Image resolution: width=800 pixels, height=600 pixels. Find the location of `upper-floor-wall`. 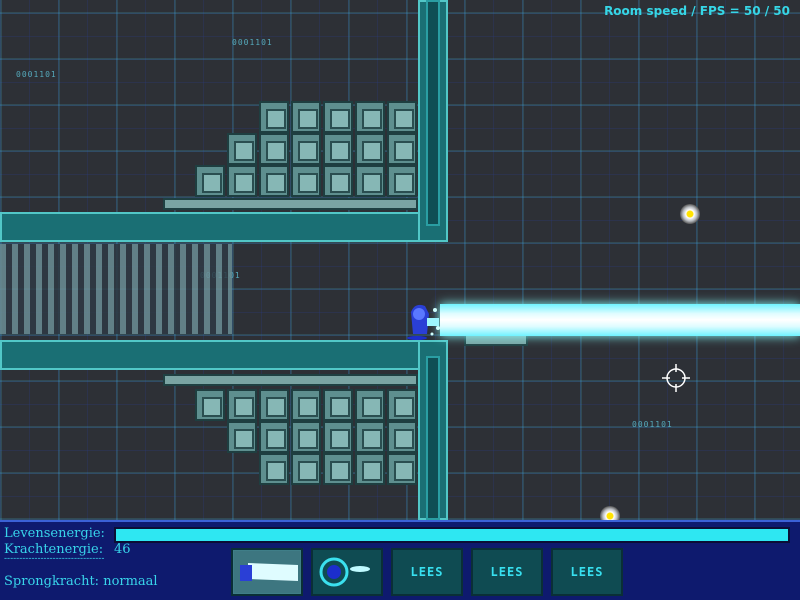

upper-floor-wall is located at coordinates (224, 227).